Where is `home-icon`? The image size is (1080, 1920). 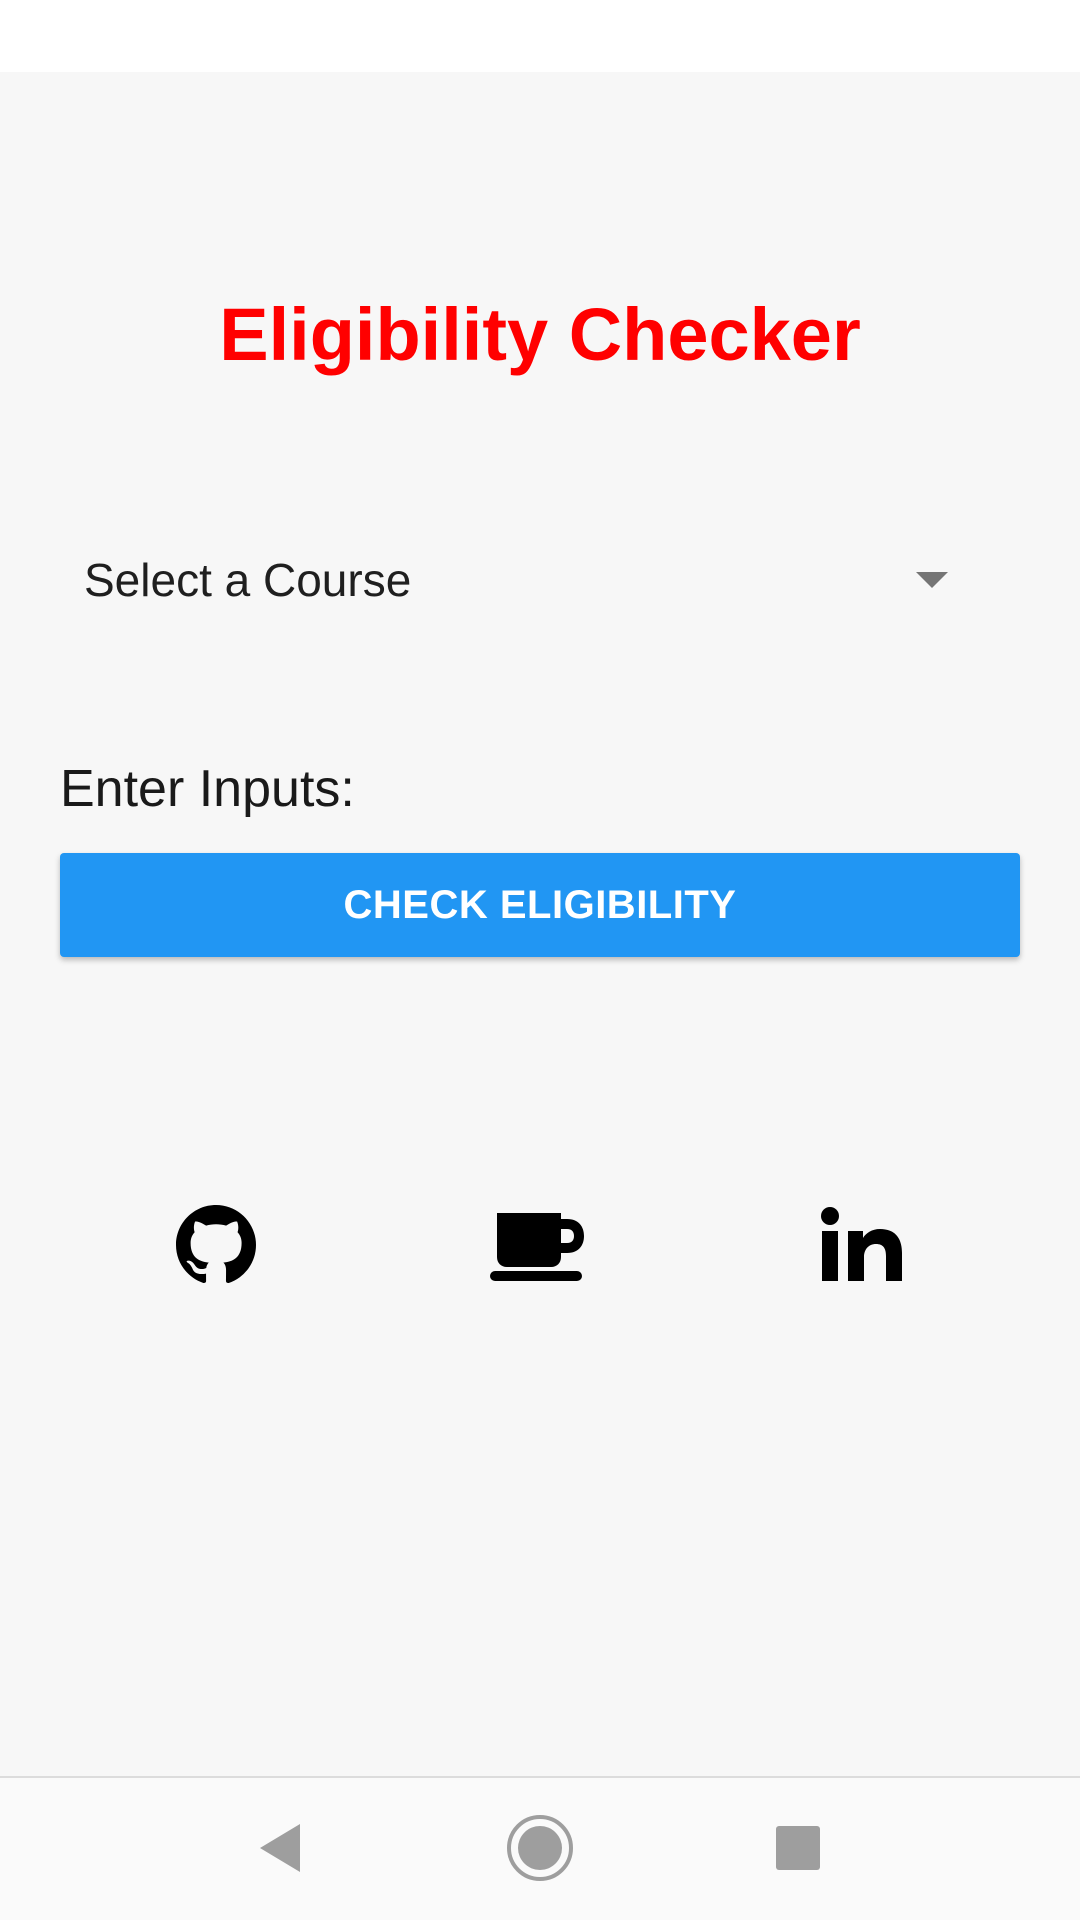 home-icon is located at coordinates (540, 1848).